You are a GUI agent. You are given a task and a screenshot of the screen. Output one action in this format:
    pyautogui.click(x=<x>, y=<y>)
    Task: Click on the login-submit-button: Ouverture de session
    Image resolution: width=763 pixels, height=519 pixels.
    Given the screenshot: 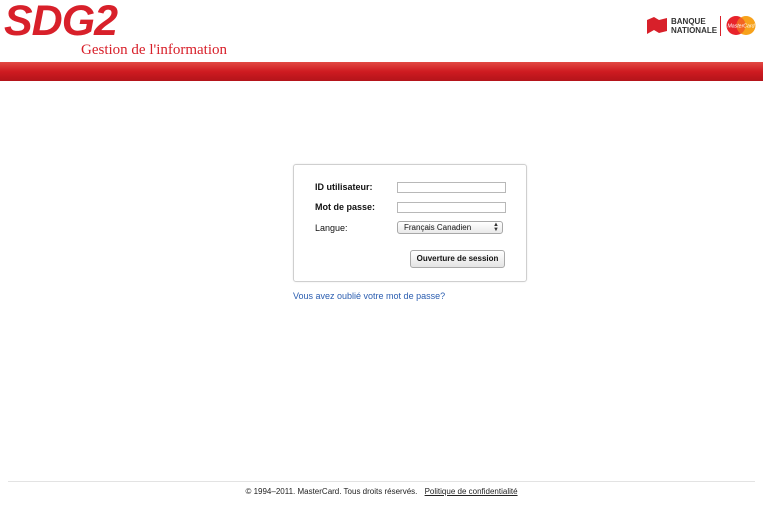 What is the action you would take?
    pyautogui.click(x=457, y=259)
    